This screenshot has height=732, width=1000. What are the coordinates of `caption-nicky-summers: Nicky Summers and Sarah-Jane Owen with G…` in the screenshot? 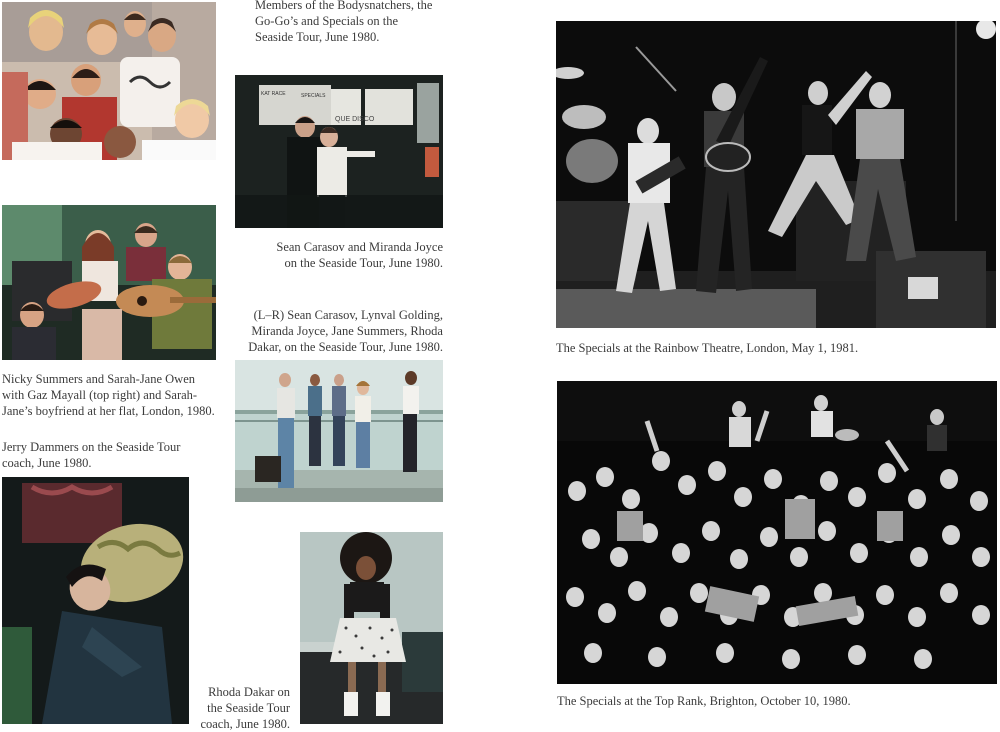 It's located at (108, 395).